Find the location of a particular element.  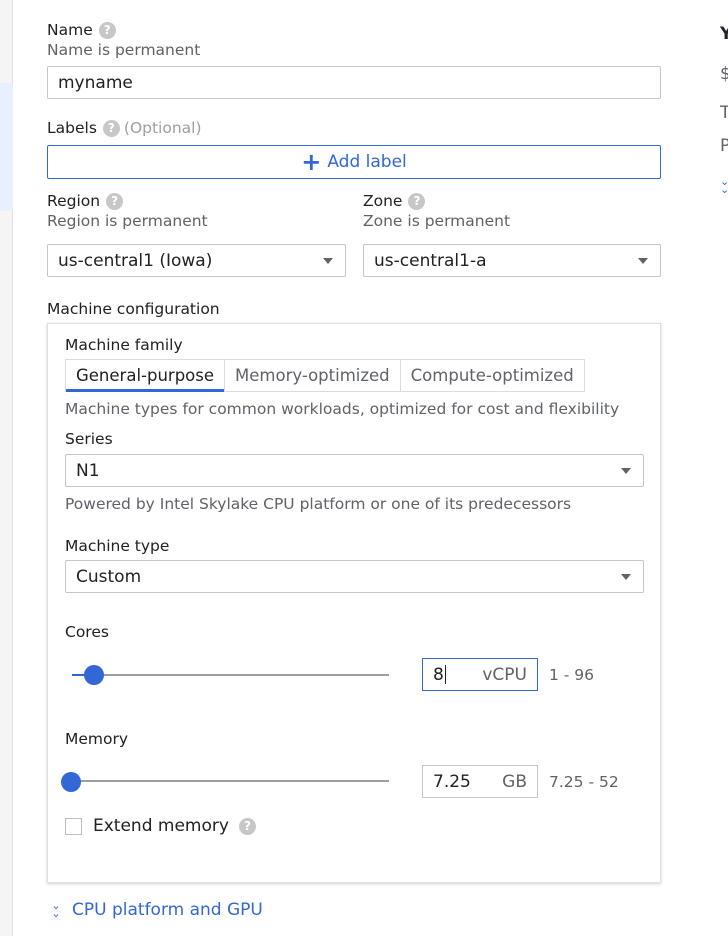

labels-help-icon: ? is located at coordinates (111, 128).